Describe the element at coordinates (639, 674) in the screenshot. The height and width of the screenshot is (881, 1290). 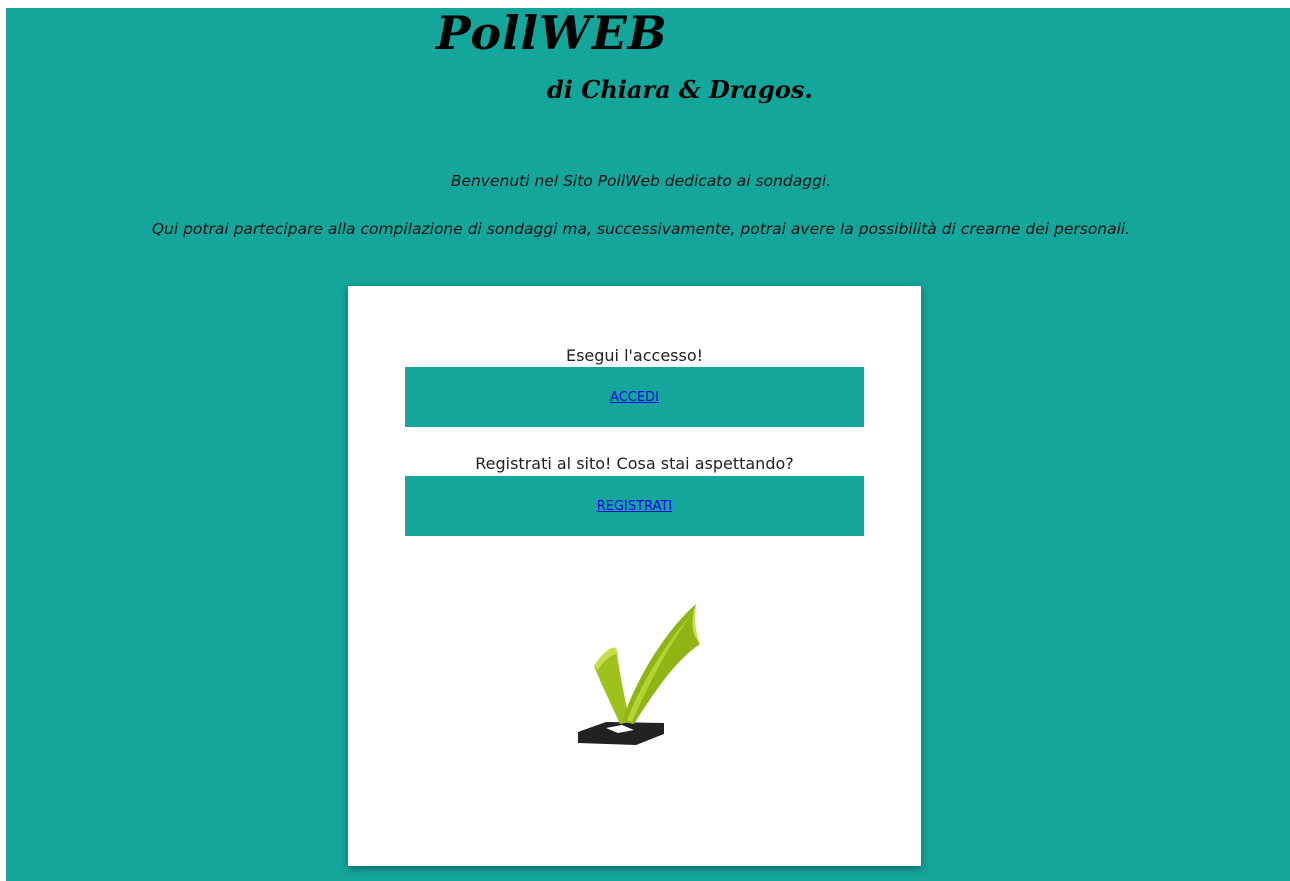
I see `checkmark-vote-icon` at that location.